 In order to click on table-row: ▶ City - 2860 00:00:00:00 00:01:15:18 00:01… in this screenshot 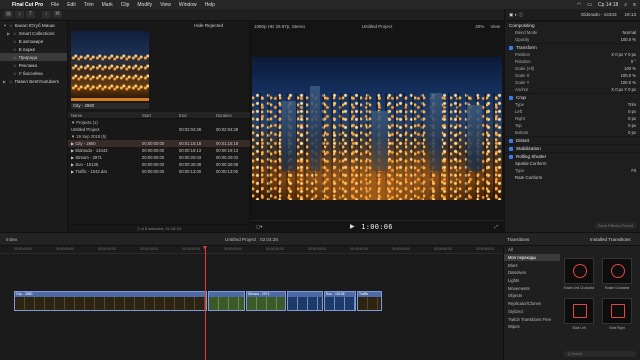, I will do `click(159, 143)`.